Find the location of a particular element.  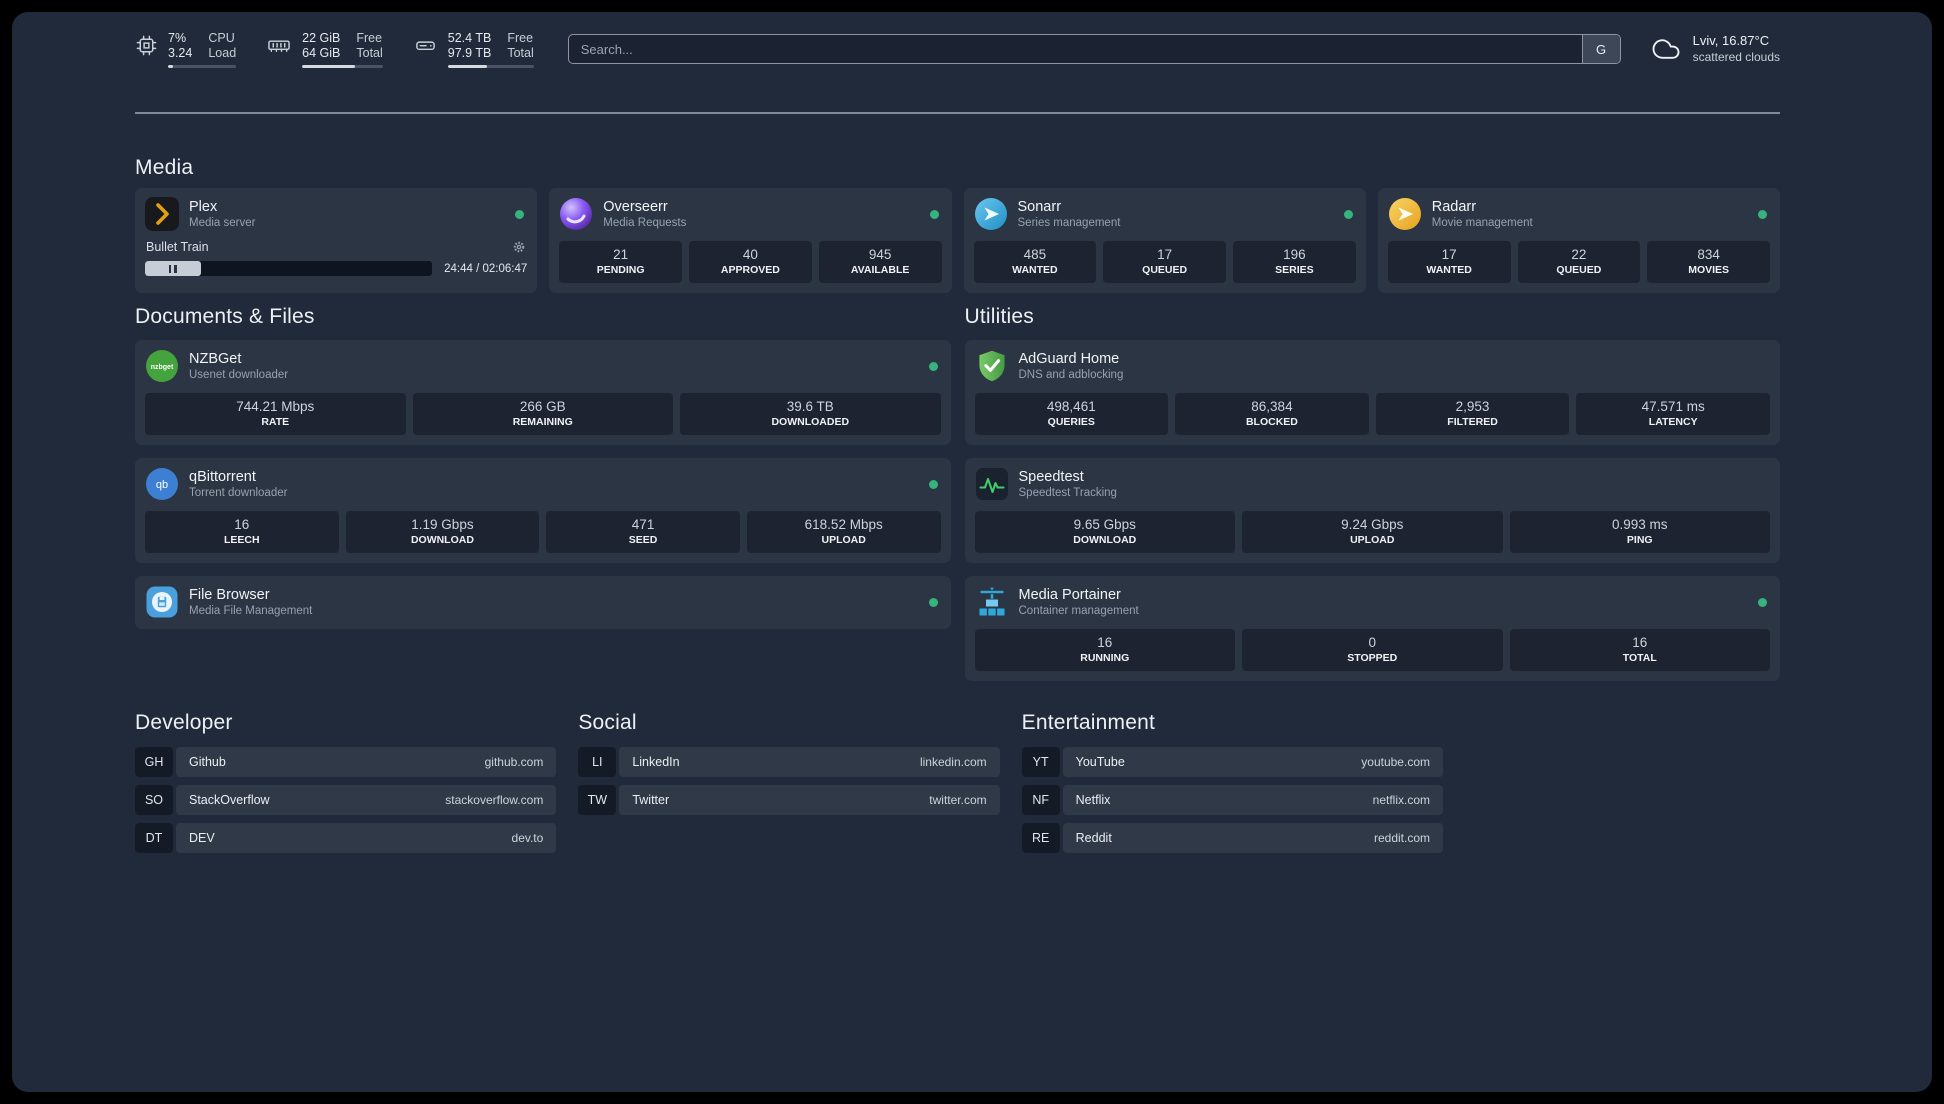

now-playing-title: Bullet Train is located at coordinates (177, 247).